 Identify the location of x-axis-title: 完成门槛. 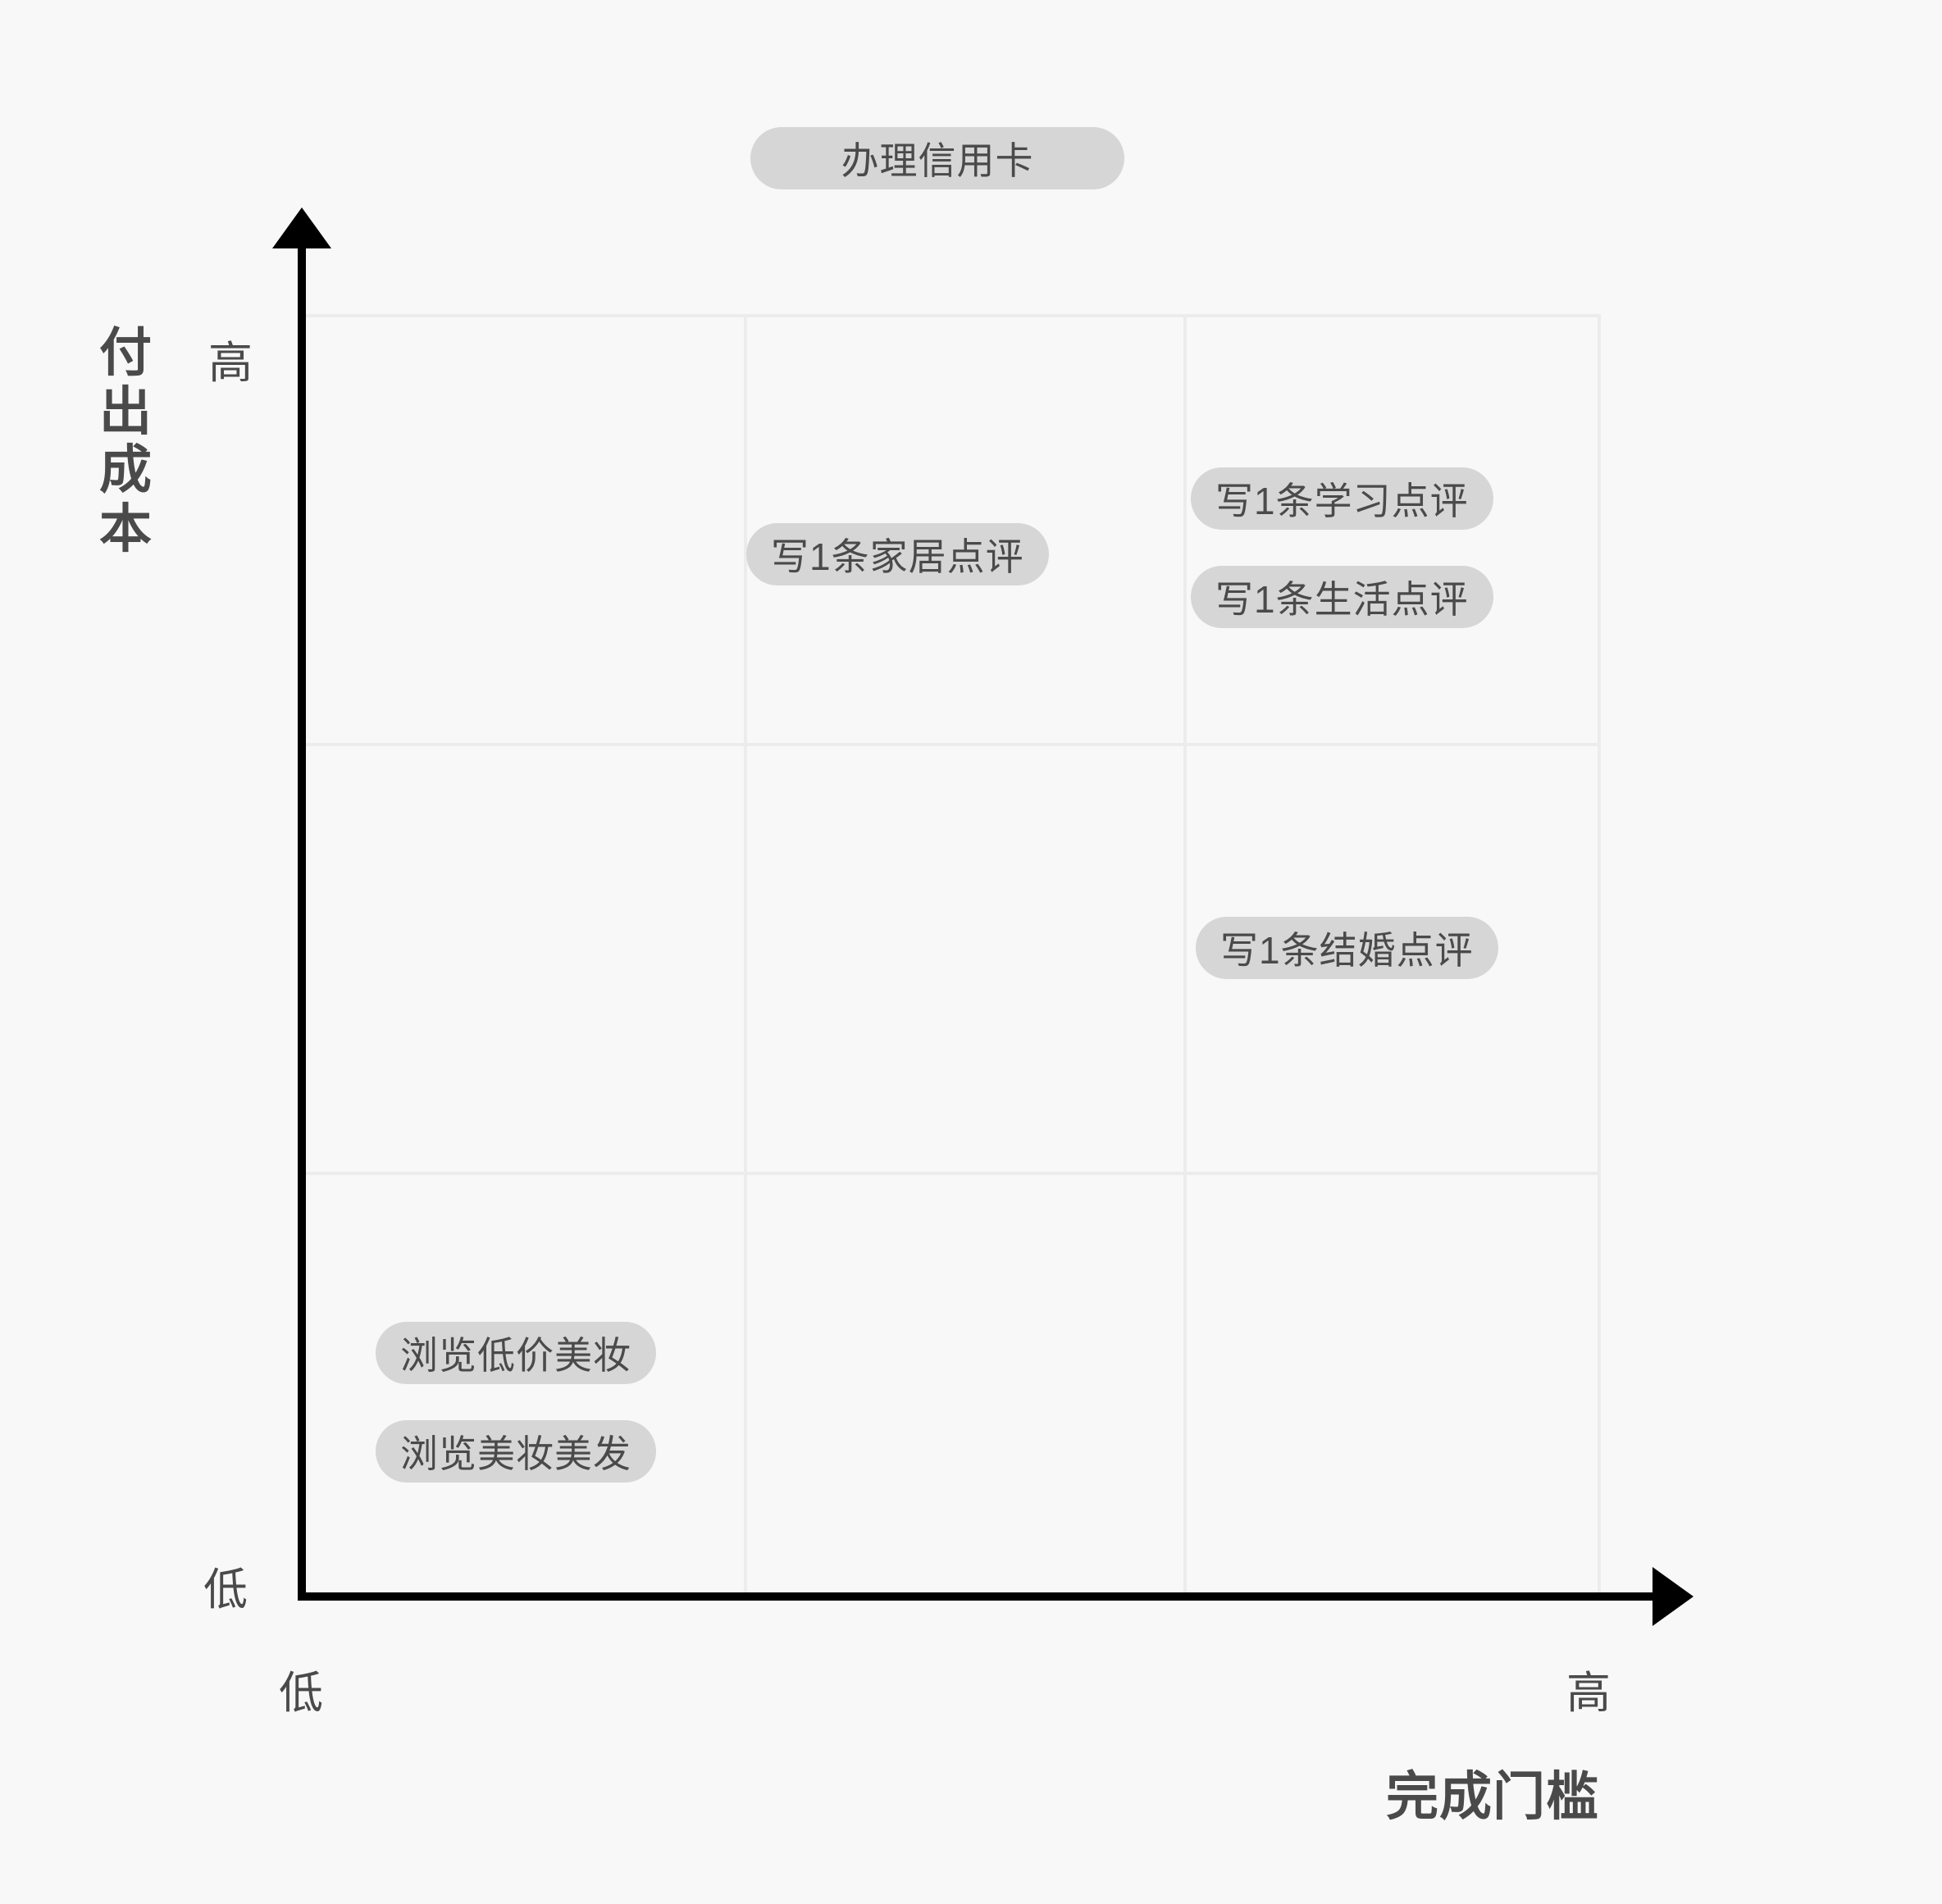
(1492, 1797).